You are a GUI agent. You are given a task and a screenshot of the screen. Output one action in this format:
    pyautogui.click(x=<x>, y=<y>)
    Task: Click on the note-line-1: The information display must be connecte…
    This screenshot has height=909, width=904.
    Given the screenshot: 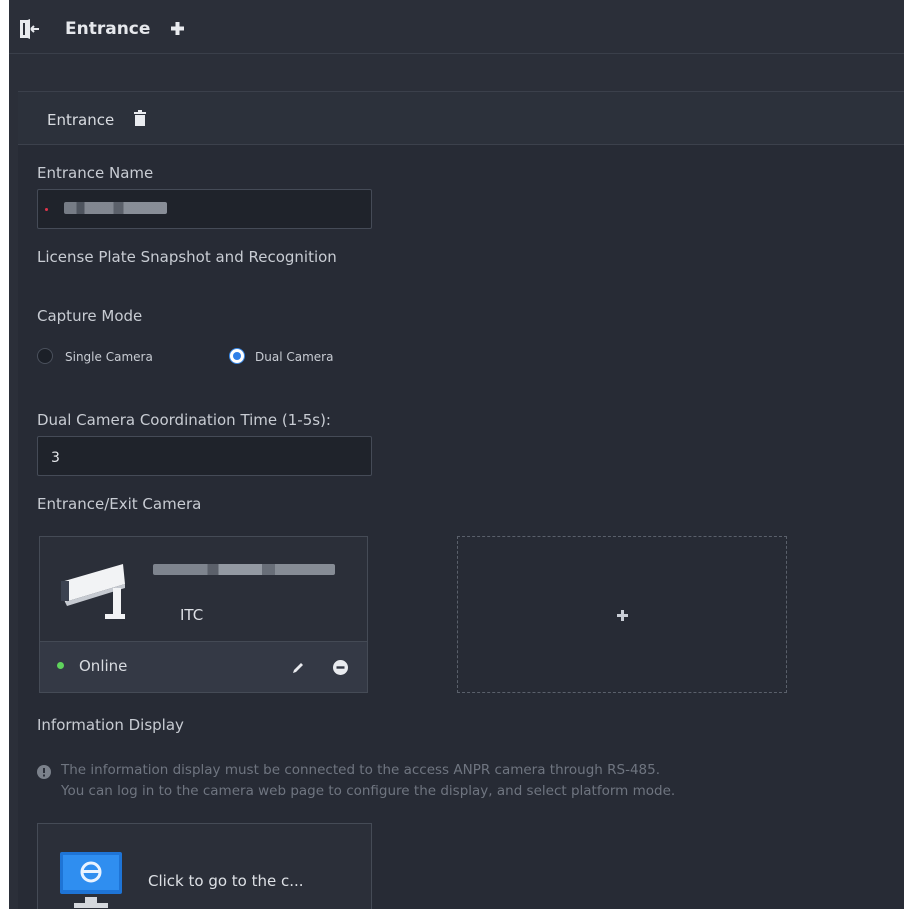 What is the action you would take?
    pyautogui.click(x=361, y=770)
    